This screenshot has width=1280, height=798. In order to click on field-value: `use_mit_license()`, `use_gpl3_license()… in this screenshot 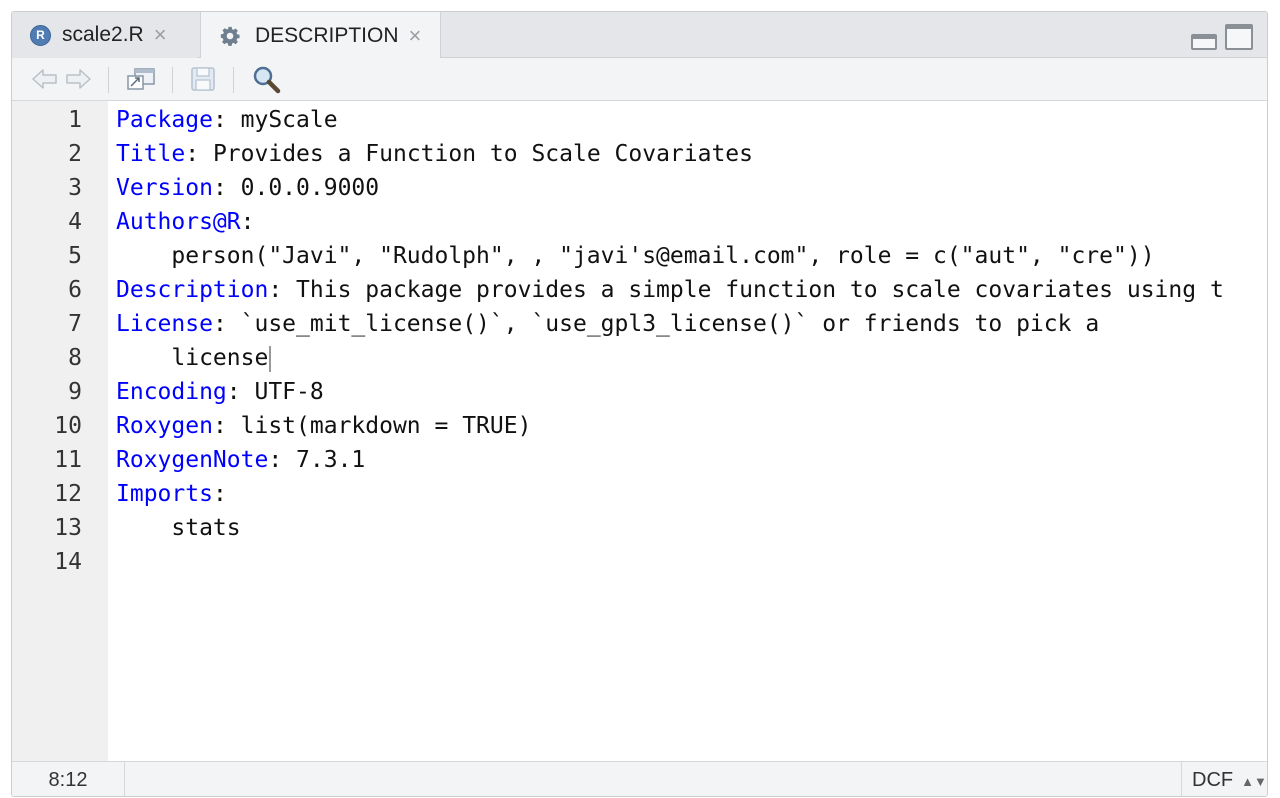, I will do `click(663, 324)`.